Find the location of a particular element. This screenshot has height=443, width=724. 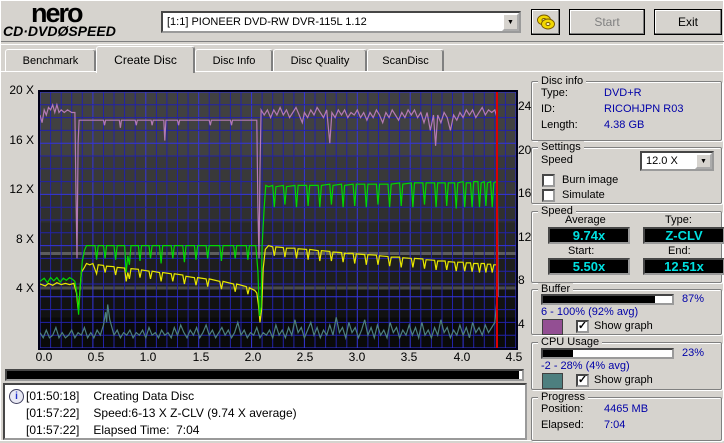

cpu-color-swatch is located at coordinates (552, 381).